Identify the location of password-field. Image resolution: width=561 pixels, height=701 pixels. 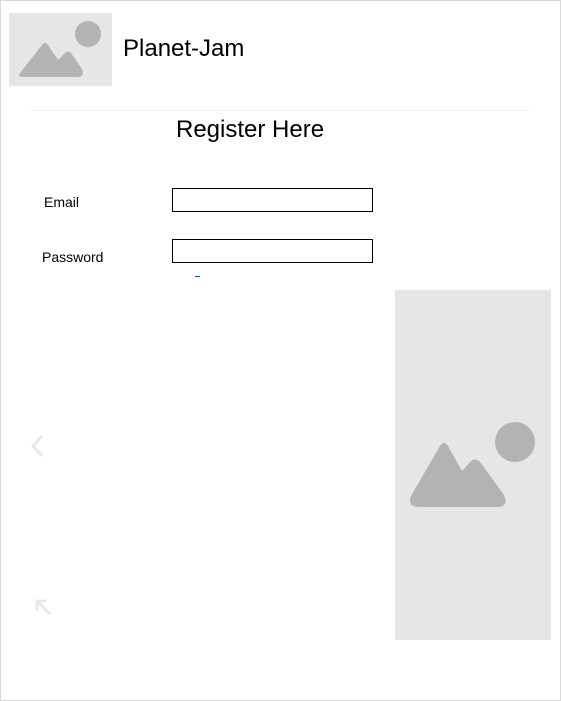
(272, 251).